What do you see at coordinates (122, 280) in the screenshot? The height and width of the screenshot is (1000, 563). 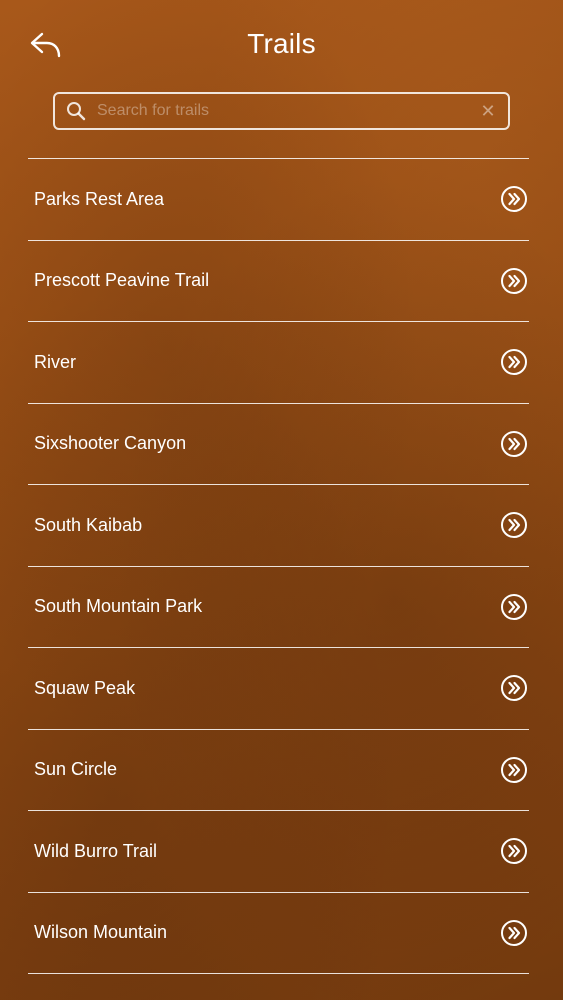 I see `trail-label: Prescott Peavine Trail` at bounding box center [122, 280].